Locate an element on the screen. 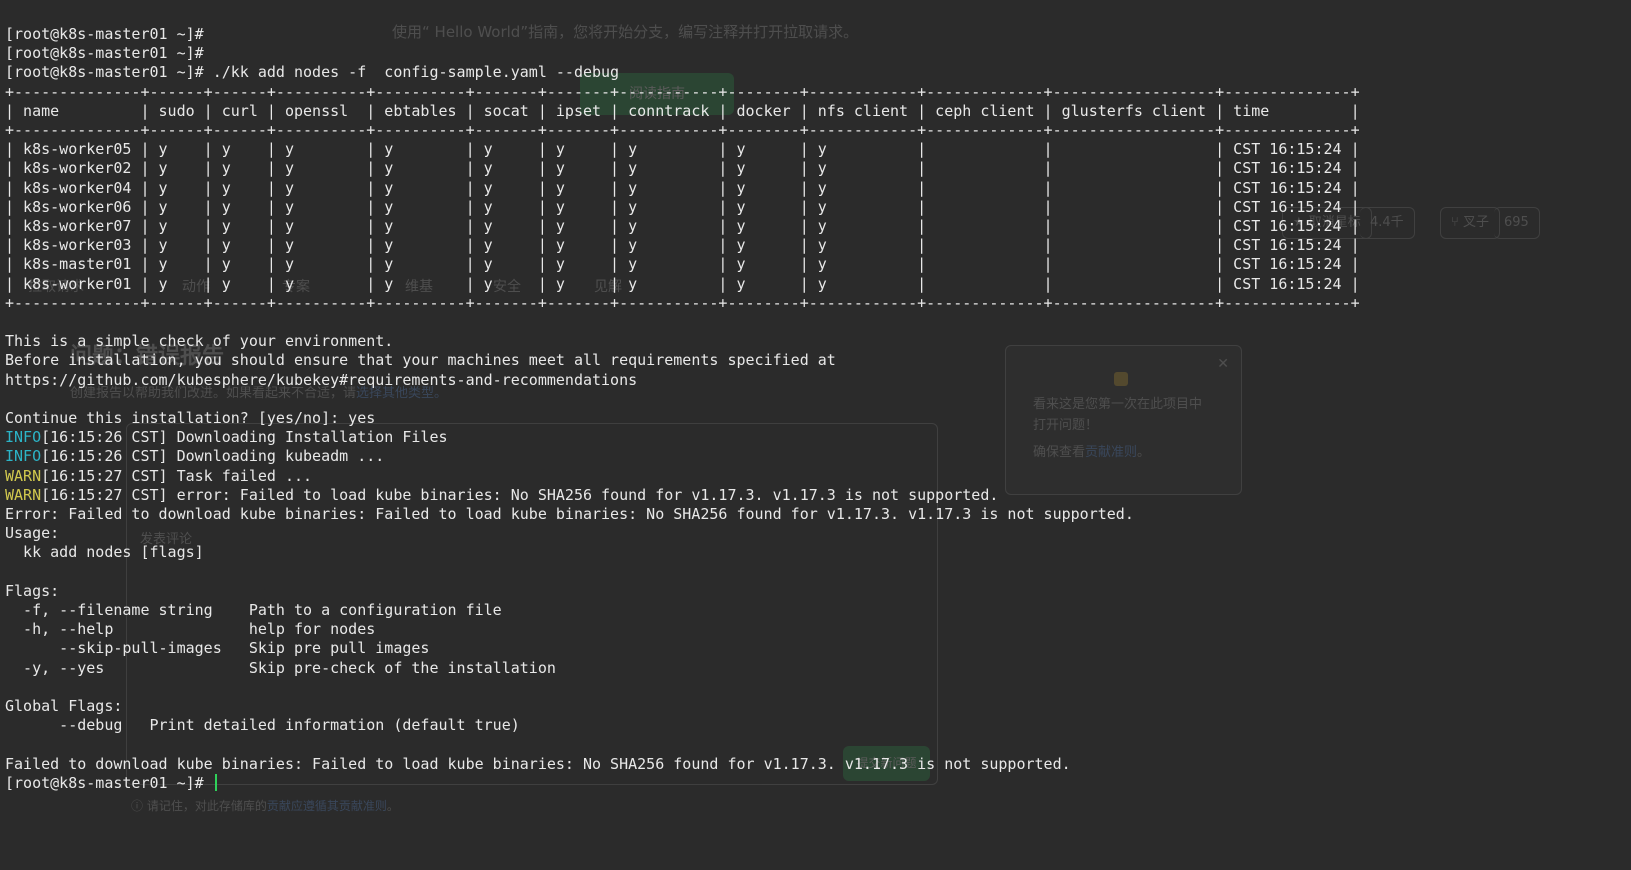  terminal-line: --skip-pull-images Skip pre pull images is located at coordinates (217, 648).